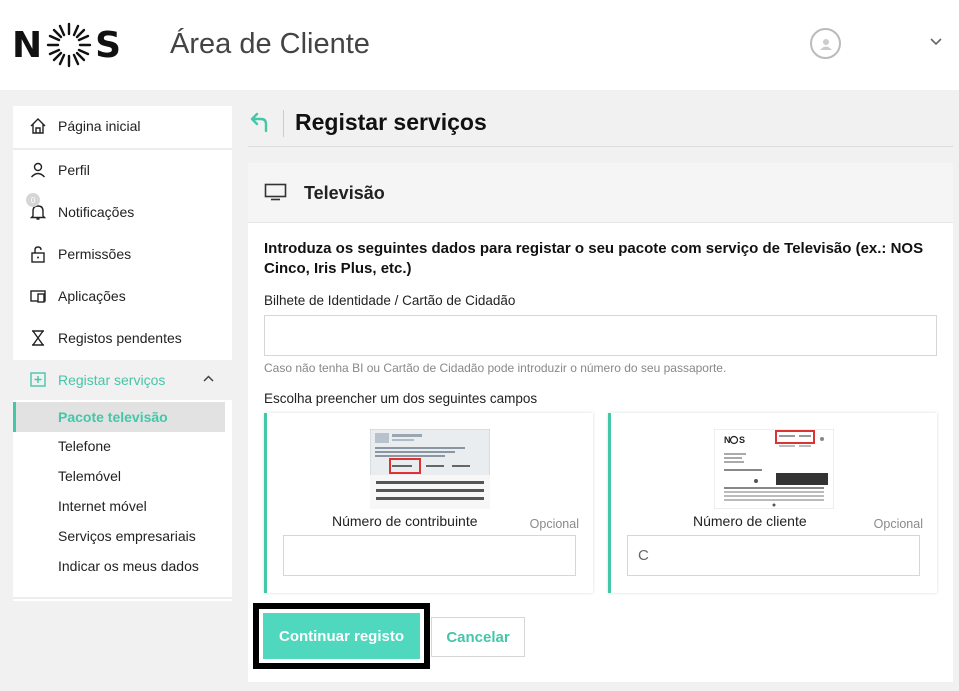  Describe the element at coordinates (600, 335) in the screenshot. I see `bi-input` at that location.